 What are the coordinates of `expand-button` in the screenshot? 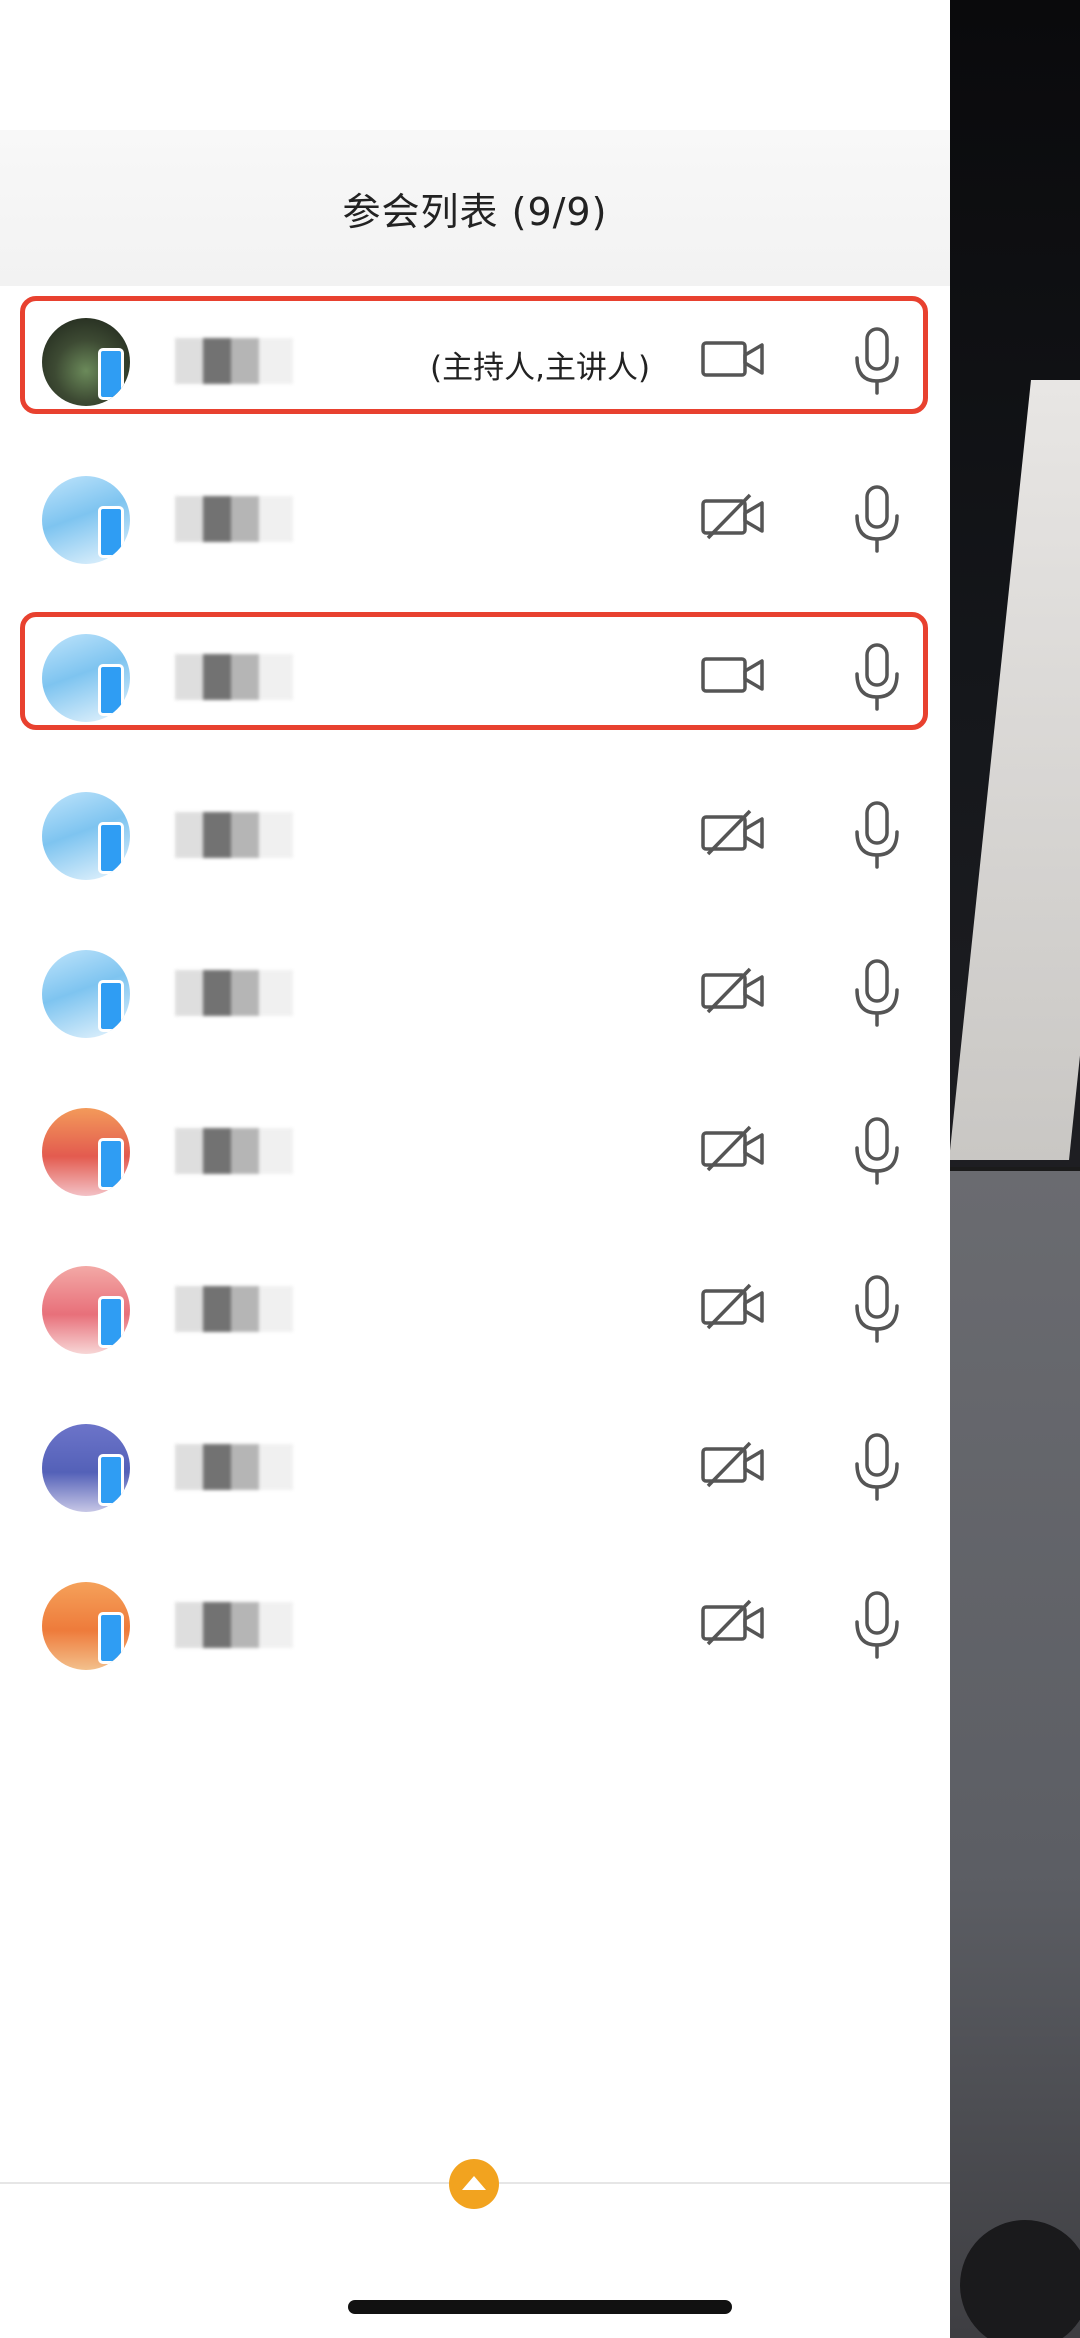 It's located at (474, 2184).